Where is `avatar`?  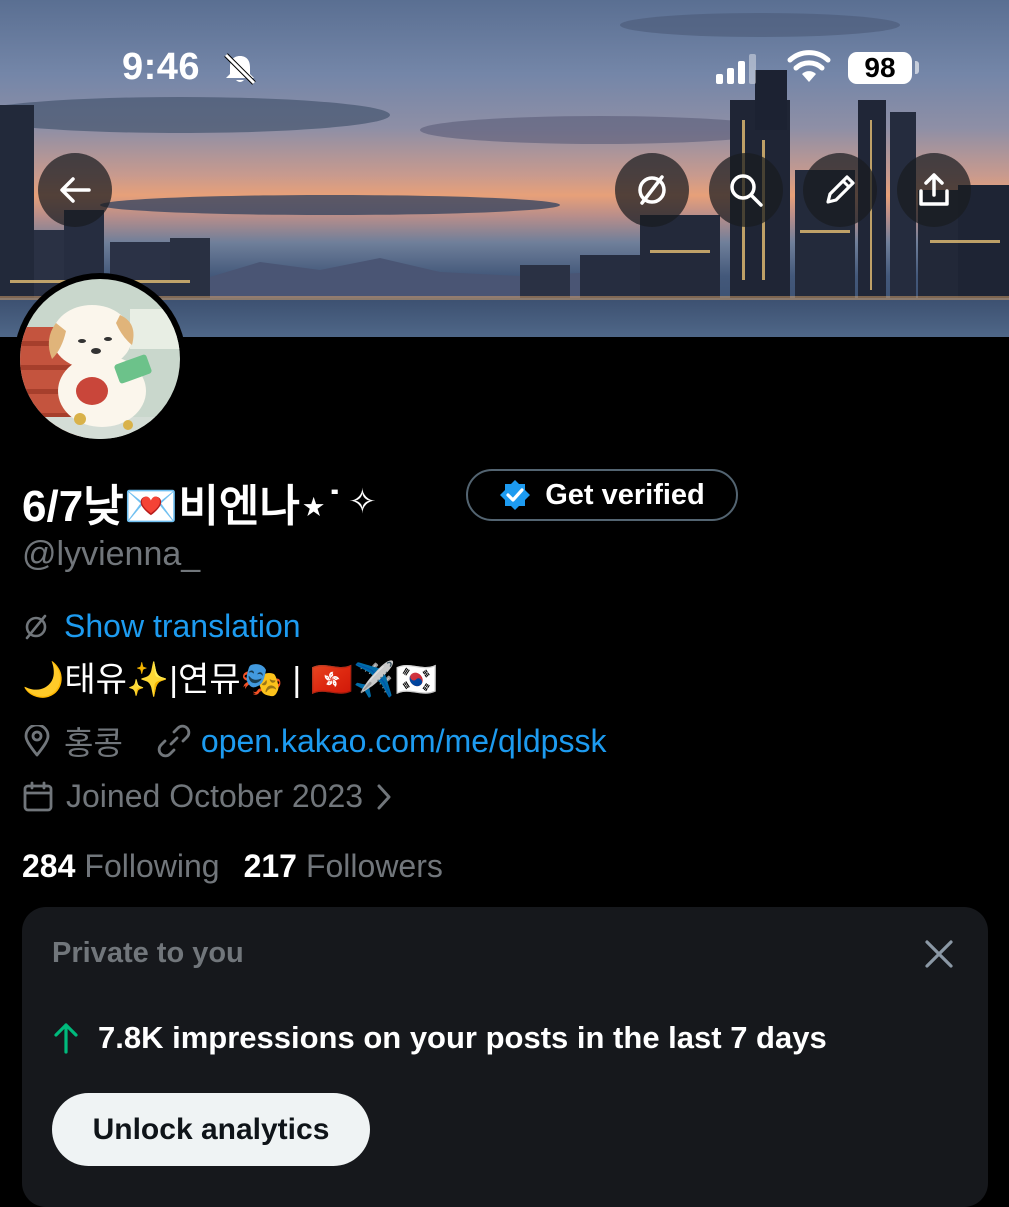 avatar is located at coordinates (100, 359).